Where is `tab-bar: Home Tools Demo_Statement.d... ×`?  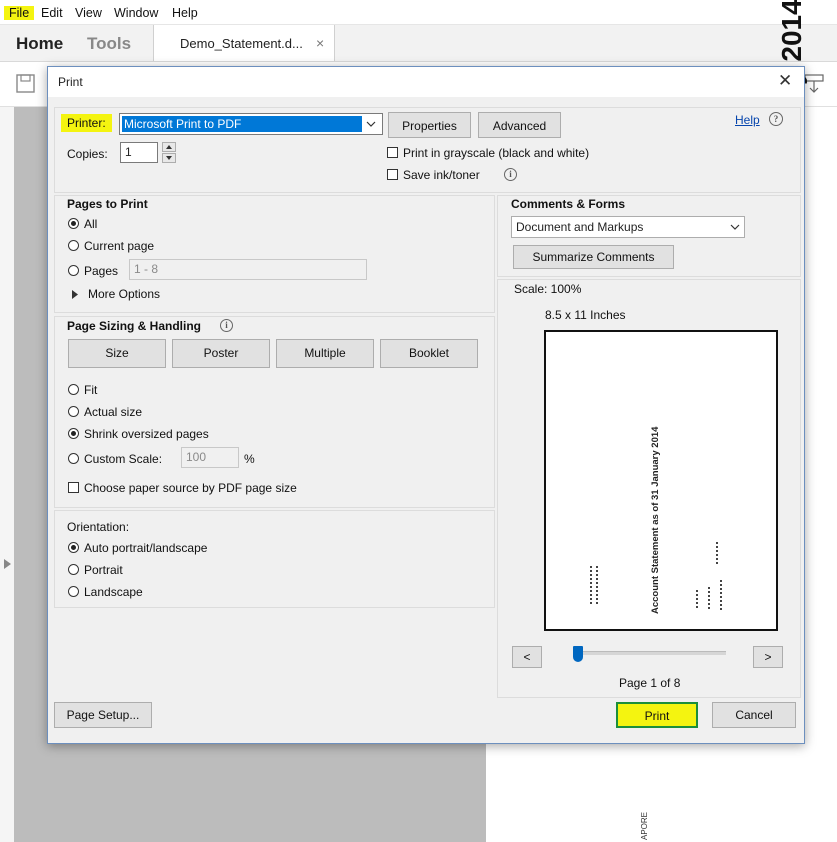
tab-bar: Home Tools Demo_Statement.d... × is located at coordinates (418, 43).